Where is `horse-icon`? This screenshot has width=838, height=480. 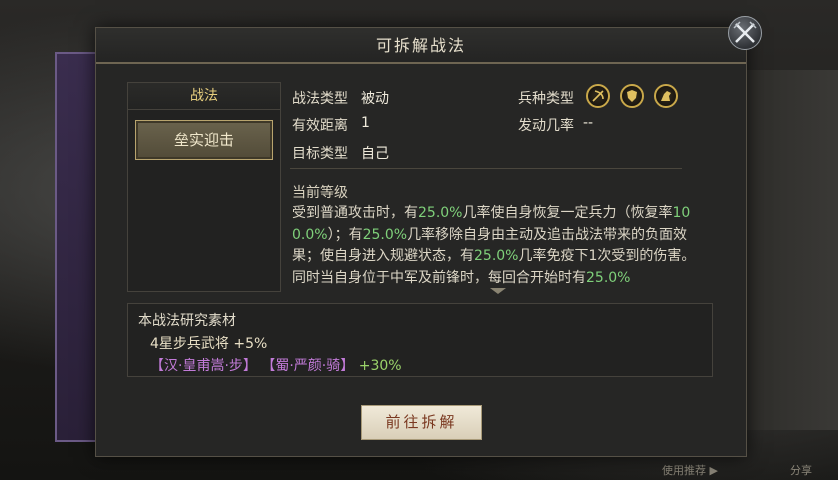
horse-icon is located at coordinates (666, 96).